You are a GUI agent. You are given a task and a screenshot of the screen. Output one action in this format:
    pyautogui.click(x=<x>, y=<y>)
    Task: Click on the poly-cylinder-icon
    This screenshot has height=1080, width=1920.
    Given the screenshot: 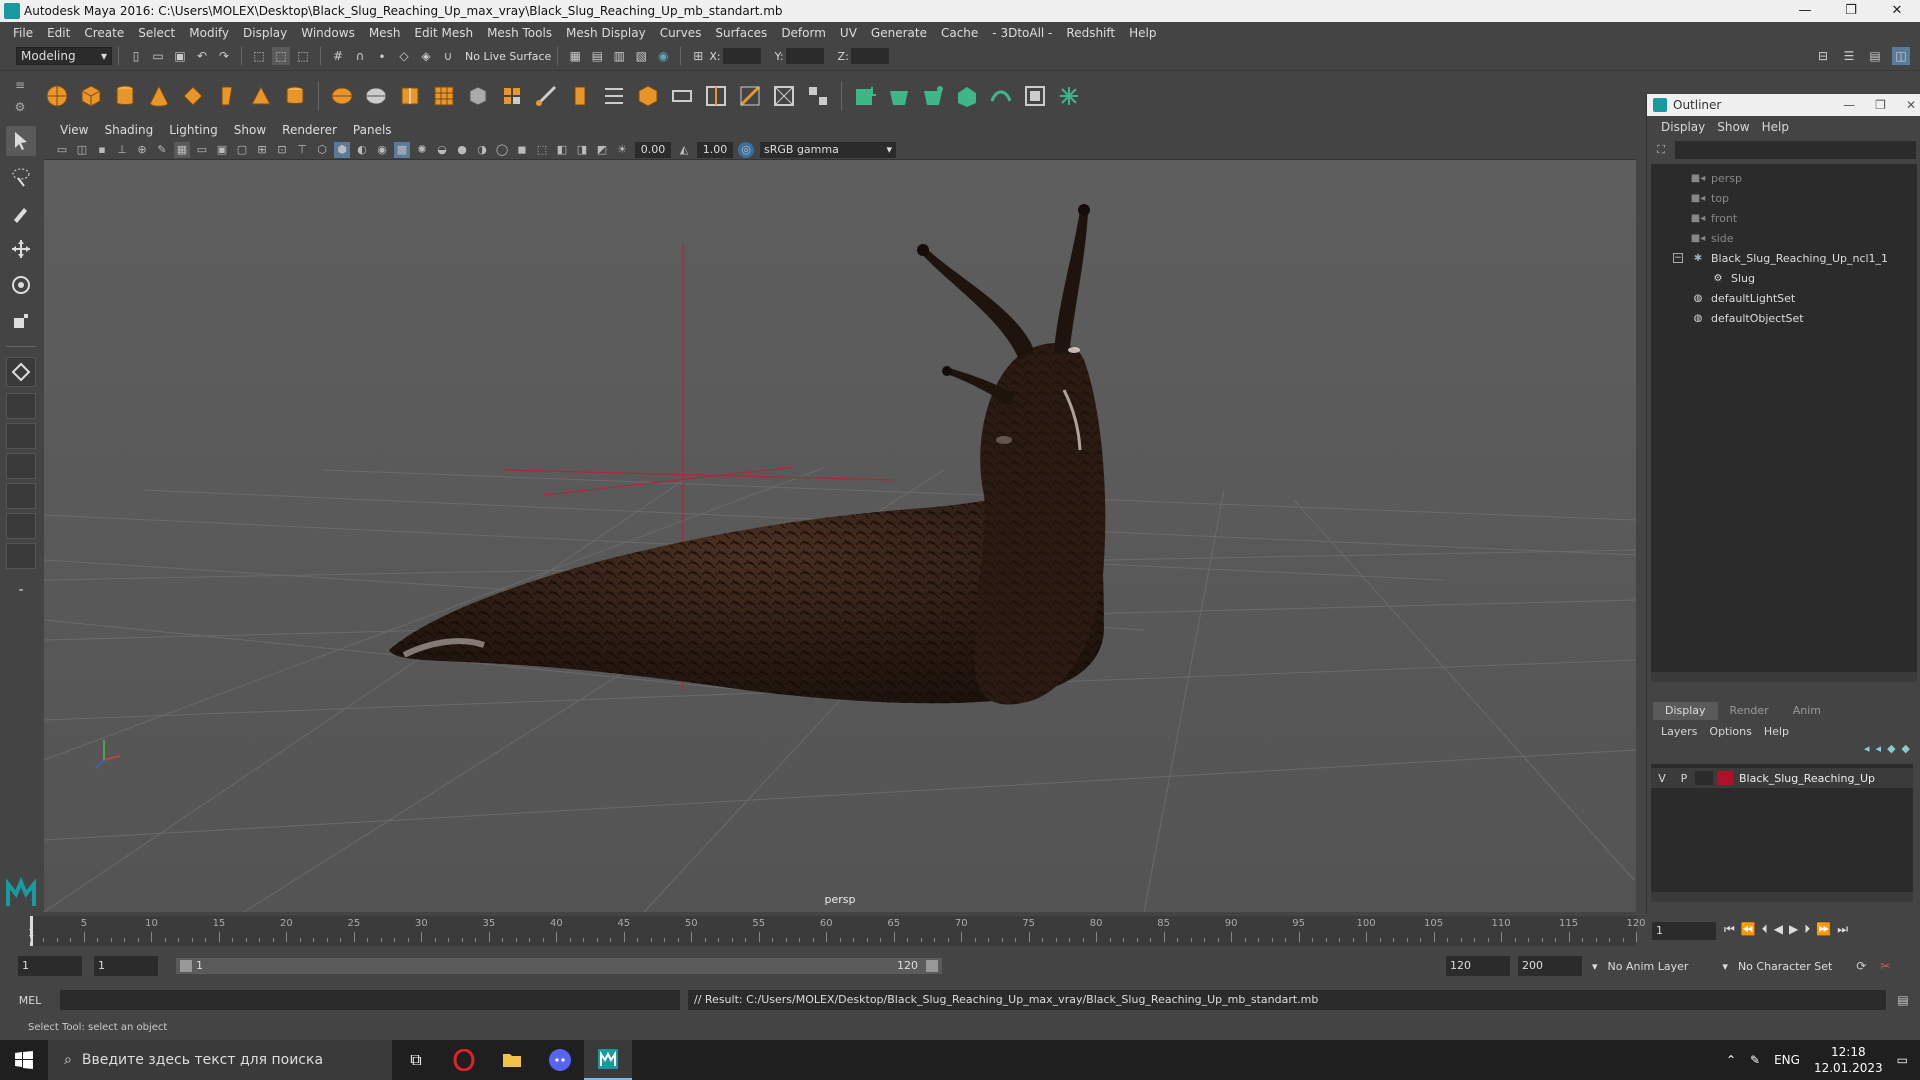 What is the action you would take?
    pyautogui.click(x=125, y=96)
    